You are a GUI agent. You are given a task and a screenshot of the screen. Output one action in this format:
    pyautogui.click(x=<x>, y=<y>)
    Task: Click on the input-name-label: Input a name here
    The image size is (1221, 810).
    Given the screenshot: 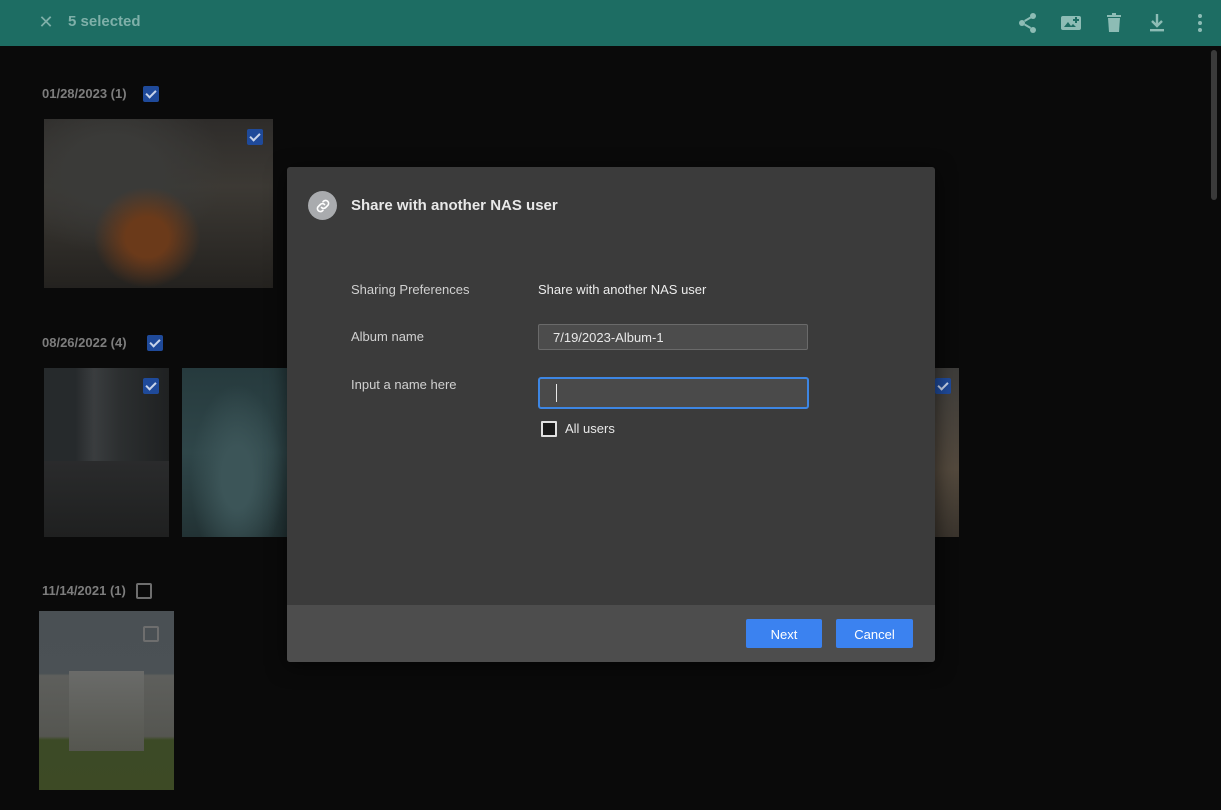 What is the action you would take?
    pyautogui.click(x=404, y=384)
    